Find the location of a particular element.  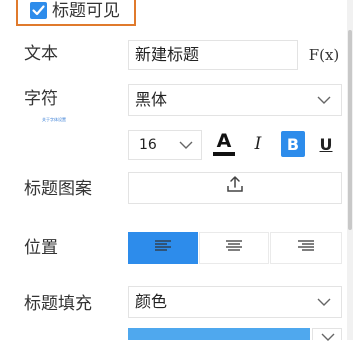

title-visible-label: 标题可见 is located at coordinates (86, 11).